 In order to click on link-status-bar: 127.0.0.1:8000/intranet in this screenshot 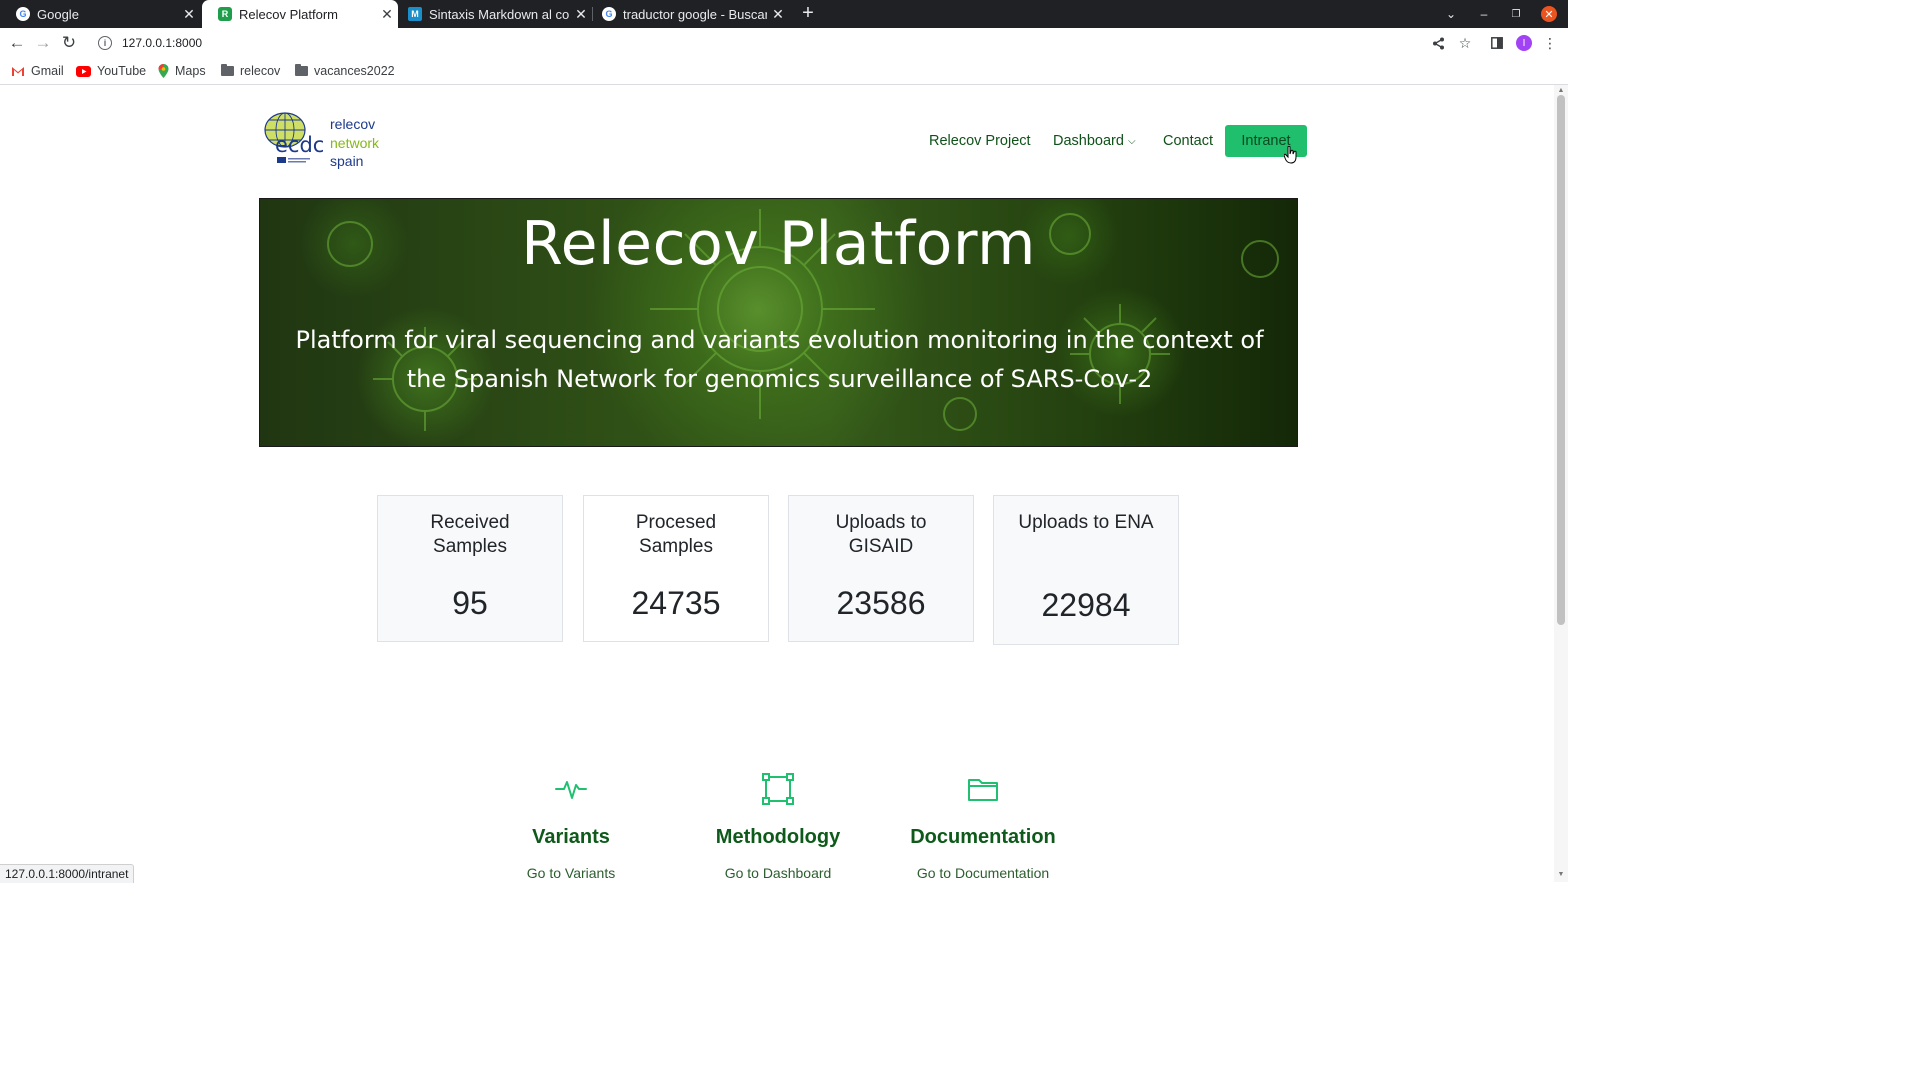, I will do `click(67, 873)`.